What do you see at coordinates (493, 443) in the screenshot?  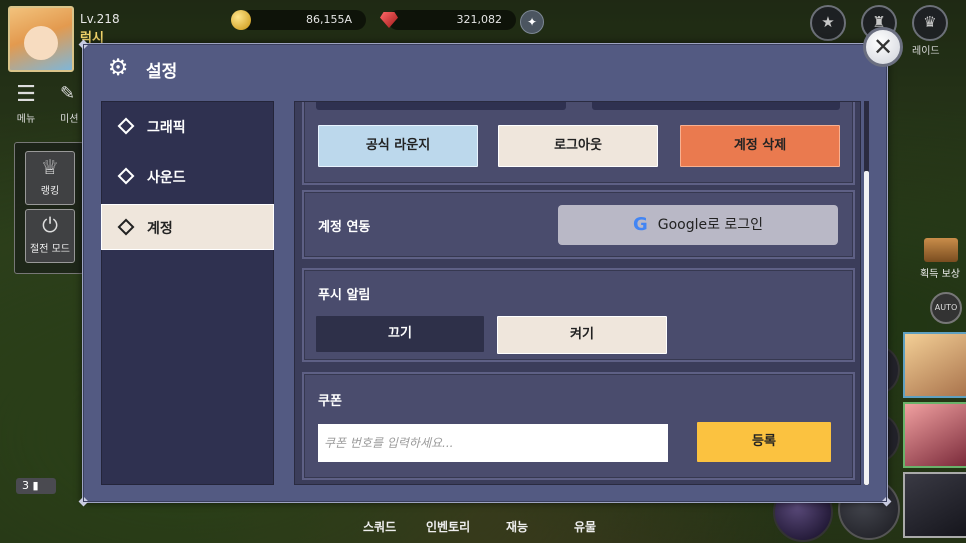 I see `coupon-input` at bounding box center [493, 443].